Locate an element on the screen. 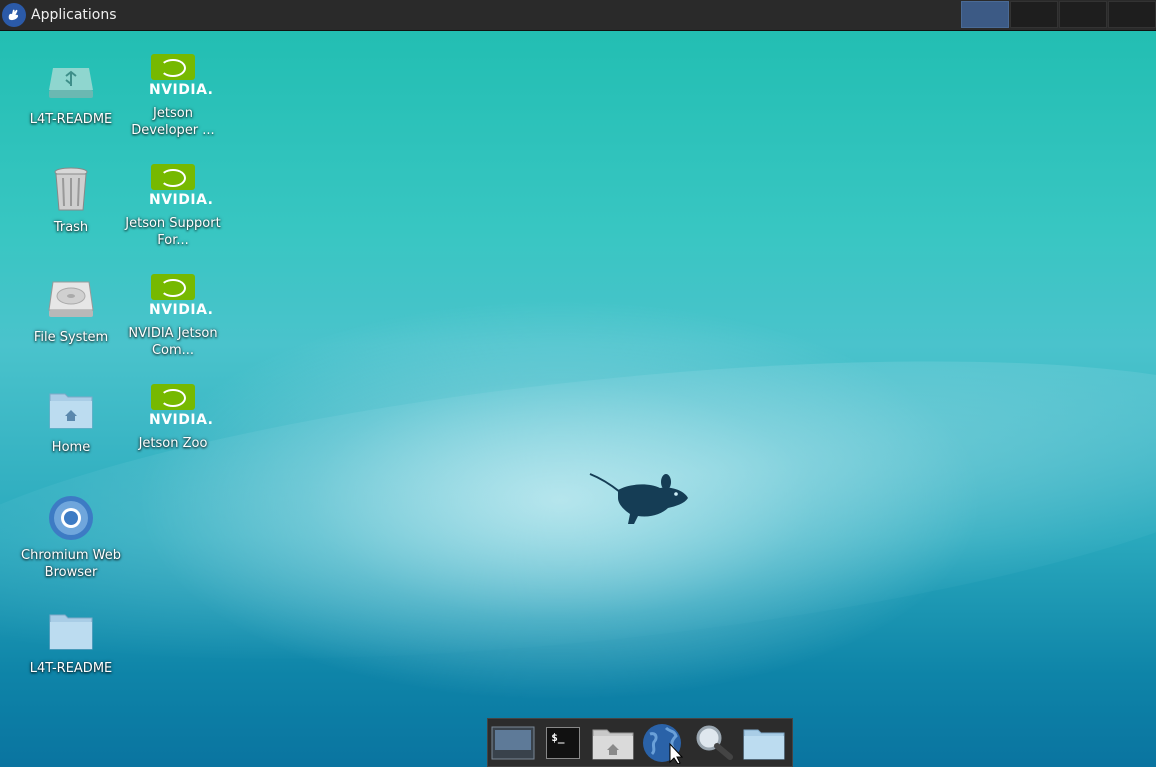 Image resolution: width=1156 pixels, height=767 pixels. desktop-icon-jetson-zoo: NVIDIA. Jetson Zoo is located at coordinates (173, 418).